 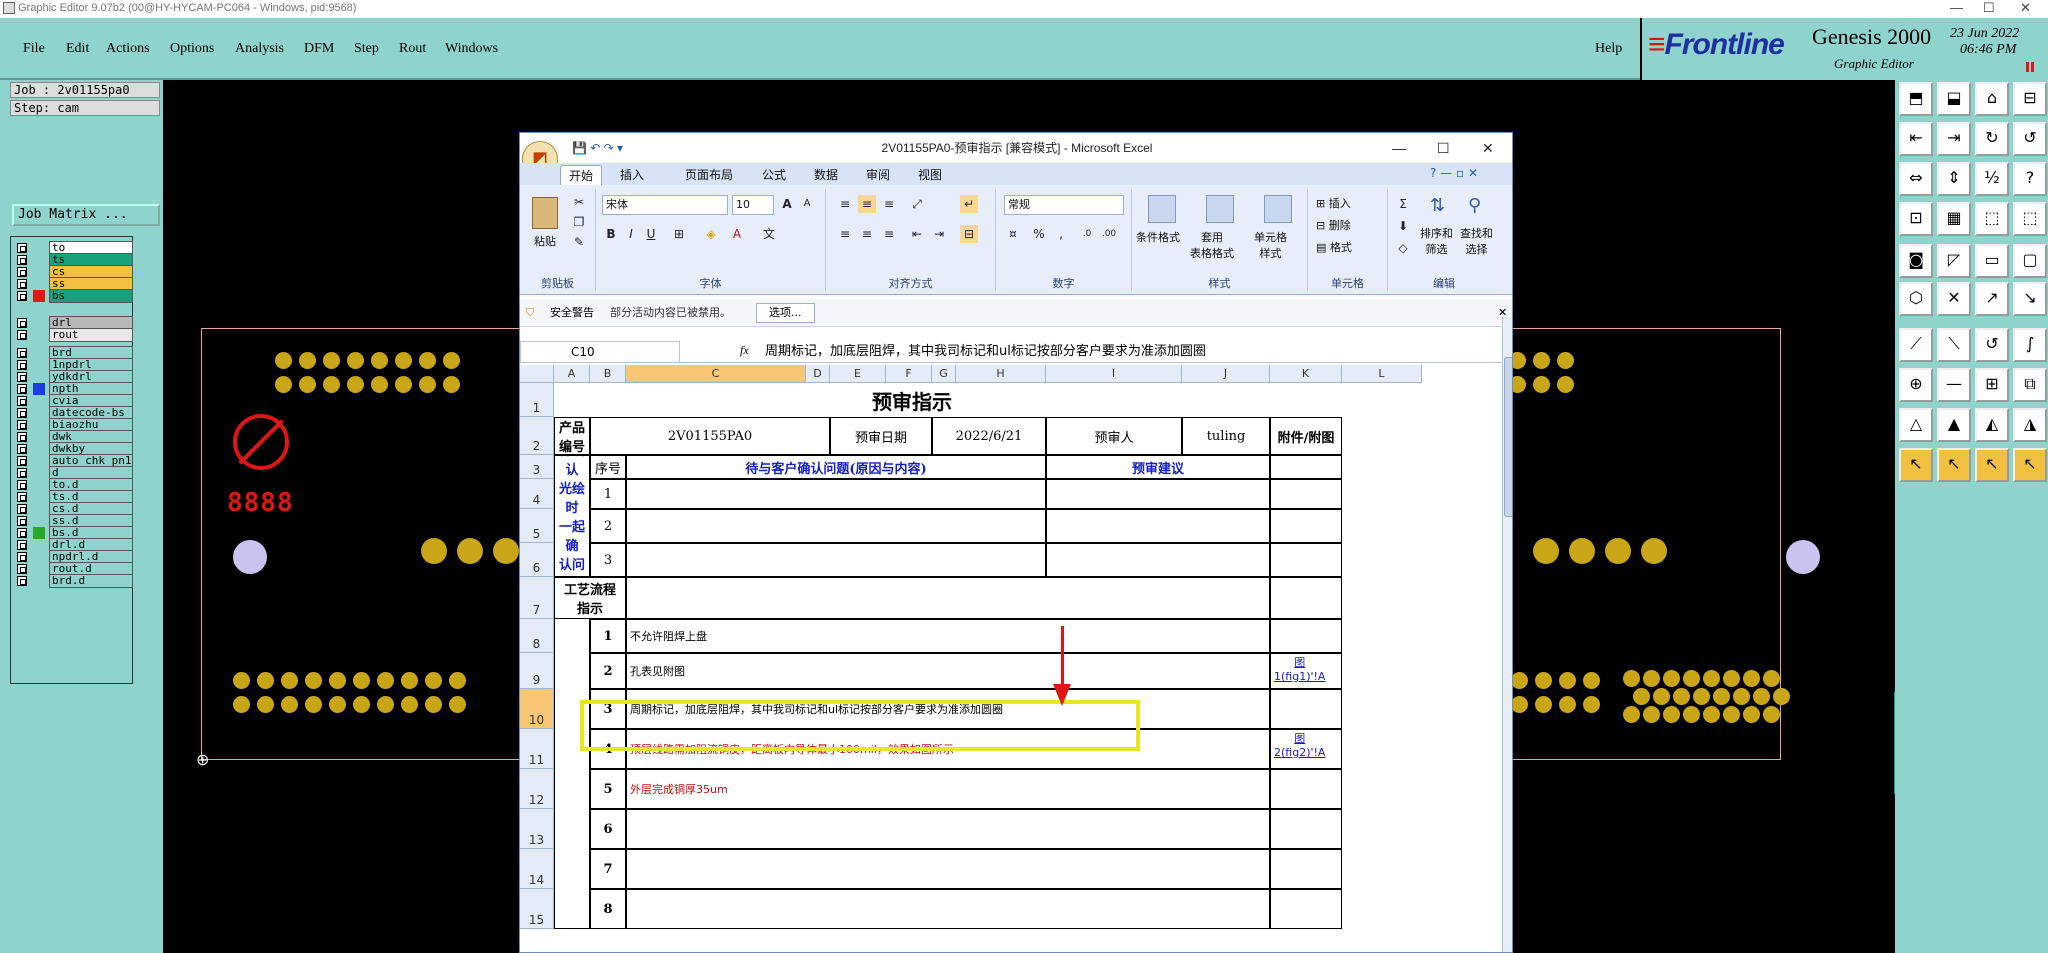 I want to click on tool-button: ½, so click(x=1992, y=179).